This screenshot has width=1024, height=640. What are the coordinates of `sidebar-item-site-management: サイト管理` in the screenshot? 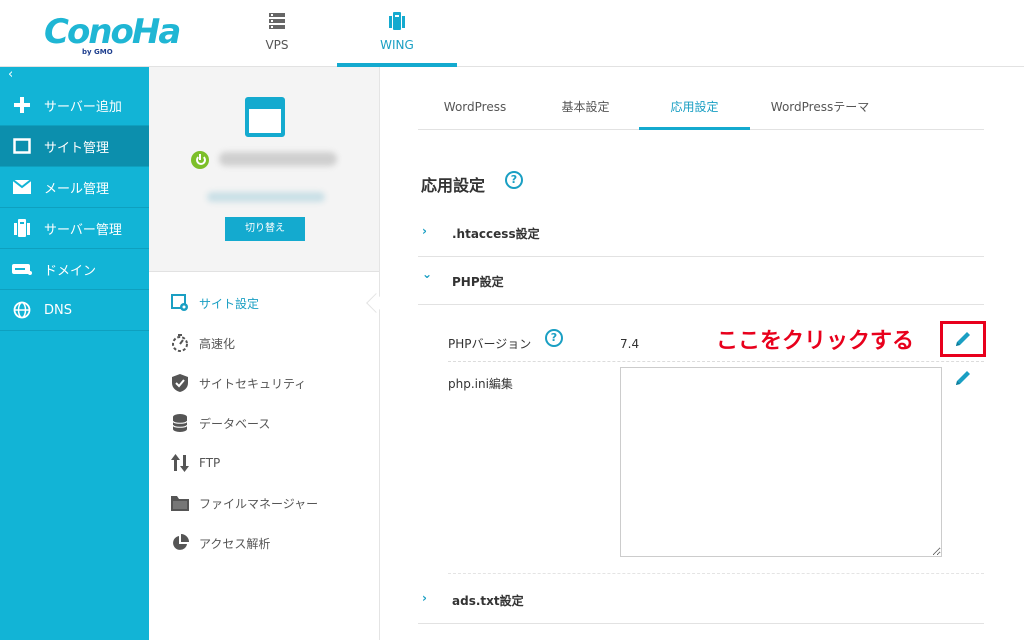 It's located at (74, 146).